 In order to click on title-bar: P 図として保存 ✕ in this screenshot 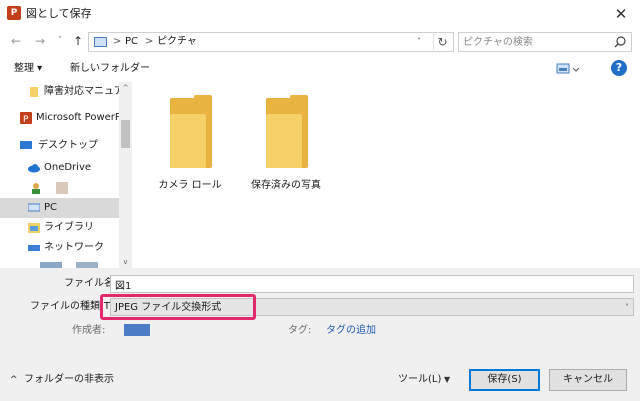, I will do `click(320, 14)`.